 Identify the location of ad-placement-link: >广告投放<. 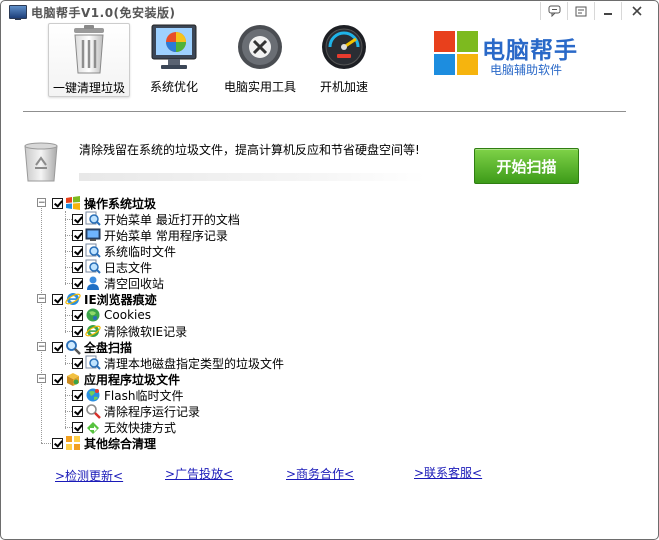
(199, 473).